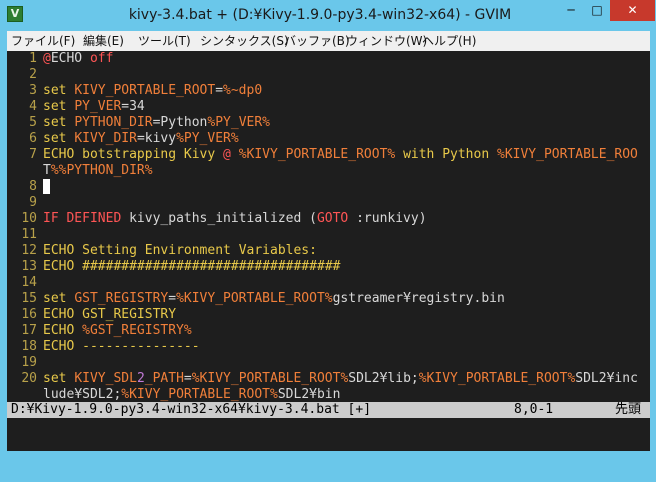 This screenshot has height=482, width=656. What do you see at coordinates (328, 75) in the screenshot?
I see `code-line: 2` at bounding box center [328, 75].